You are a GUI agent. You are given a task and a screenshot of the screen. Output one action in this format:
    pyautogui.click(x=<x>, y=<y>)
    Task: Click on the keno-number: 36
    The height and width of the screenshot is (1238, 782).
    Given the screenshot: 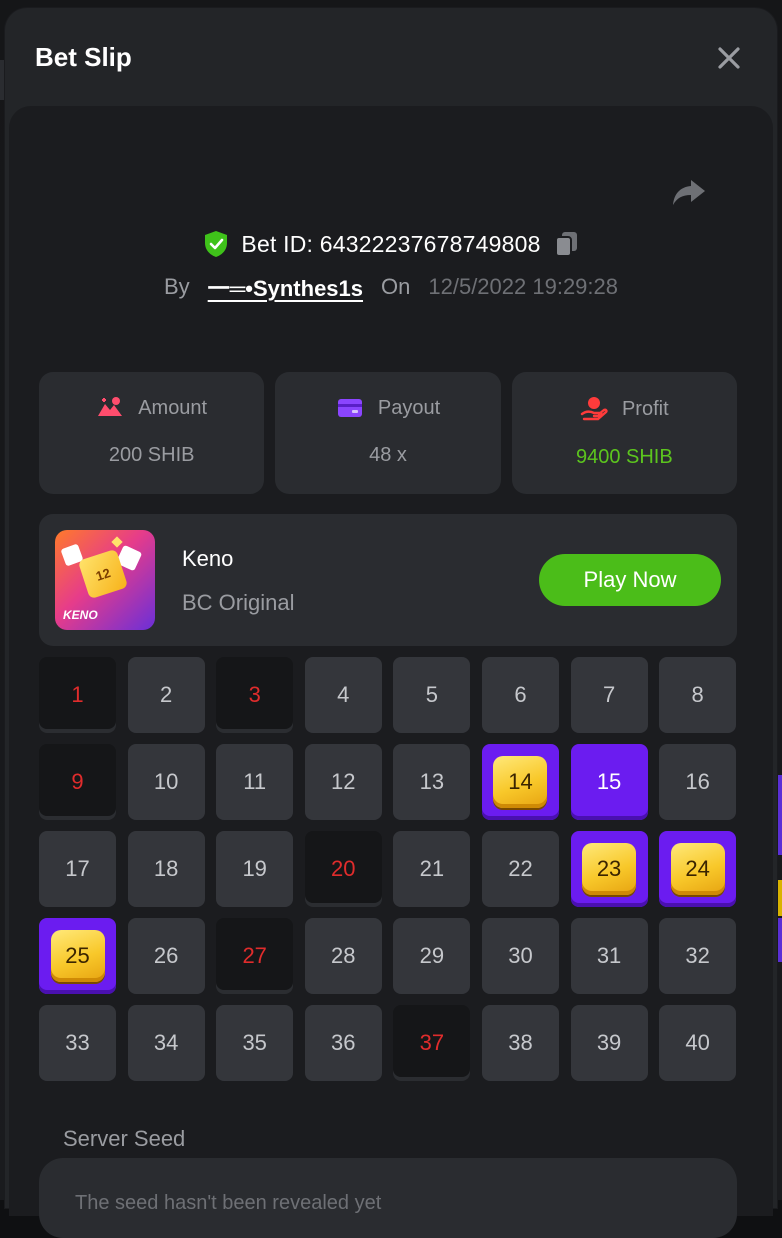 What is the action you would take?
    pyautogui.click(x=343, y=1042)
    